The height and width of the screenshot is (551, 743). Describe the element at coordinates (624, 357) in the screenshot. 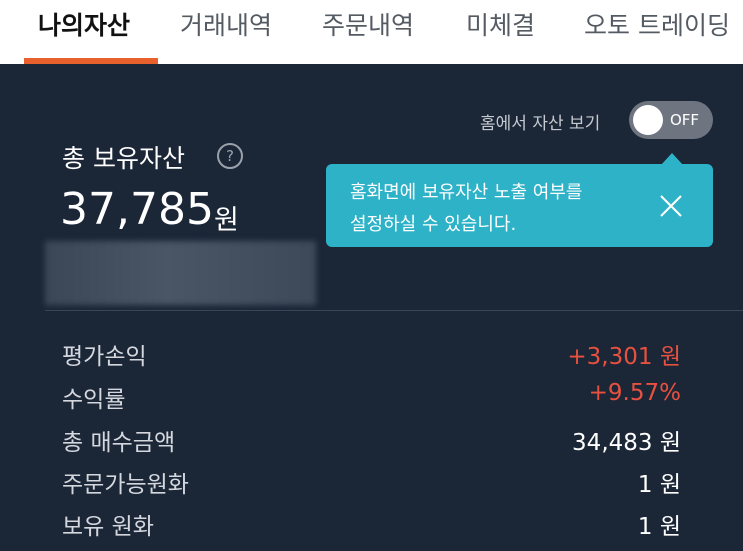

I see `row-value-valuation-pl: +3,301 원` at that location.